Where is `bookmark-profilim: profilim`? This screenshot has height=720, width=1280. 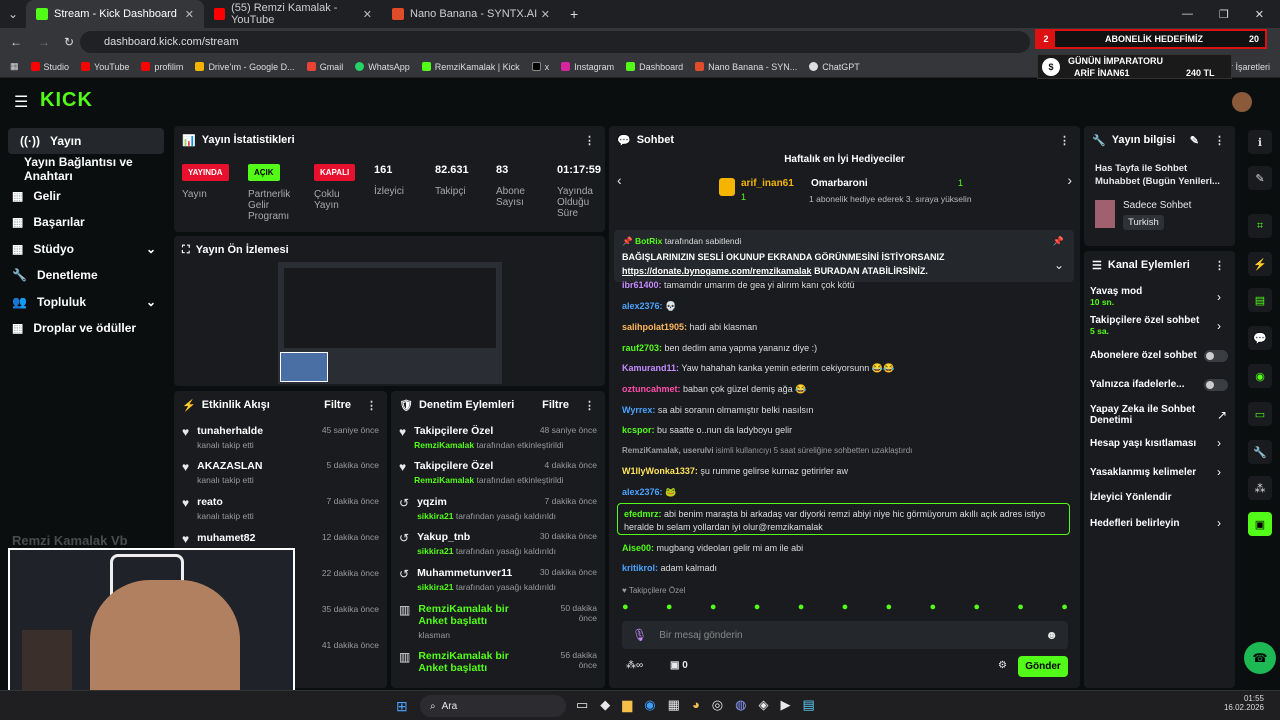 bookmark-profilim: profilim is located at coordinates (162, 67).